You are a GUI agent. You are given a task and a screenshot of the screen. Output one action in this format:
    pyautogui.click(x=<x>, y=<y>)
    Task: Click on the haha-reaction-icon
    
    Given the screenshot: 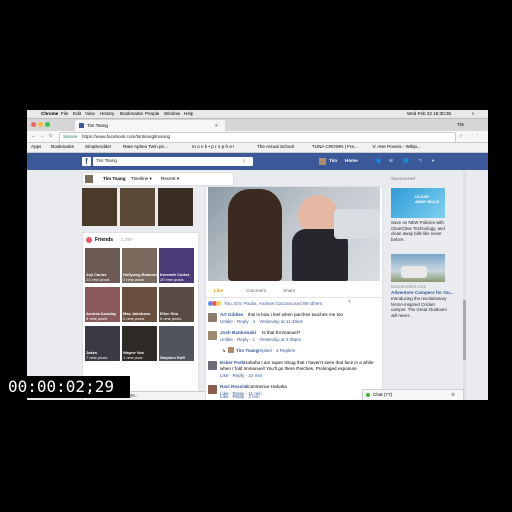 What is the action you would take?
    pyautogui.click(x=218, y=303)
    